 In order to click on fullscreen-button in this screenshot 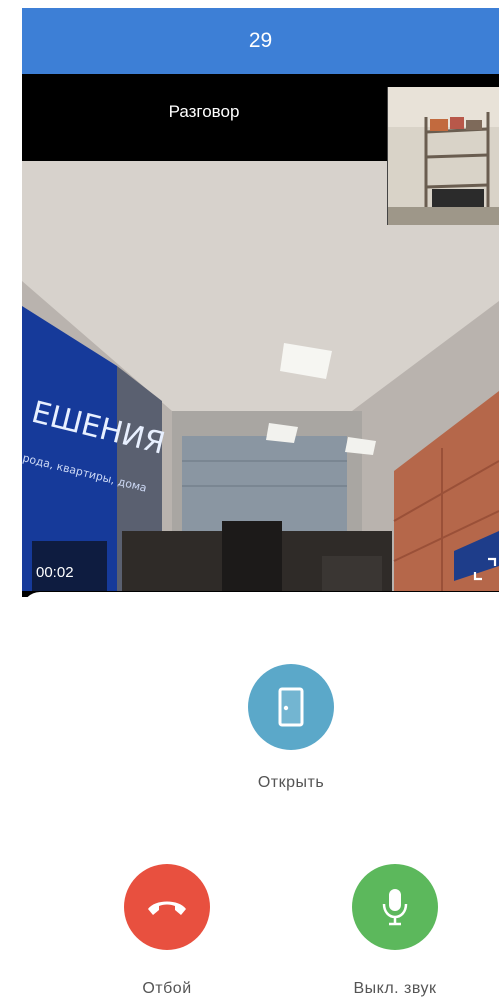, I will do `click(485, 569)`.